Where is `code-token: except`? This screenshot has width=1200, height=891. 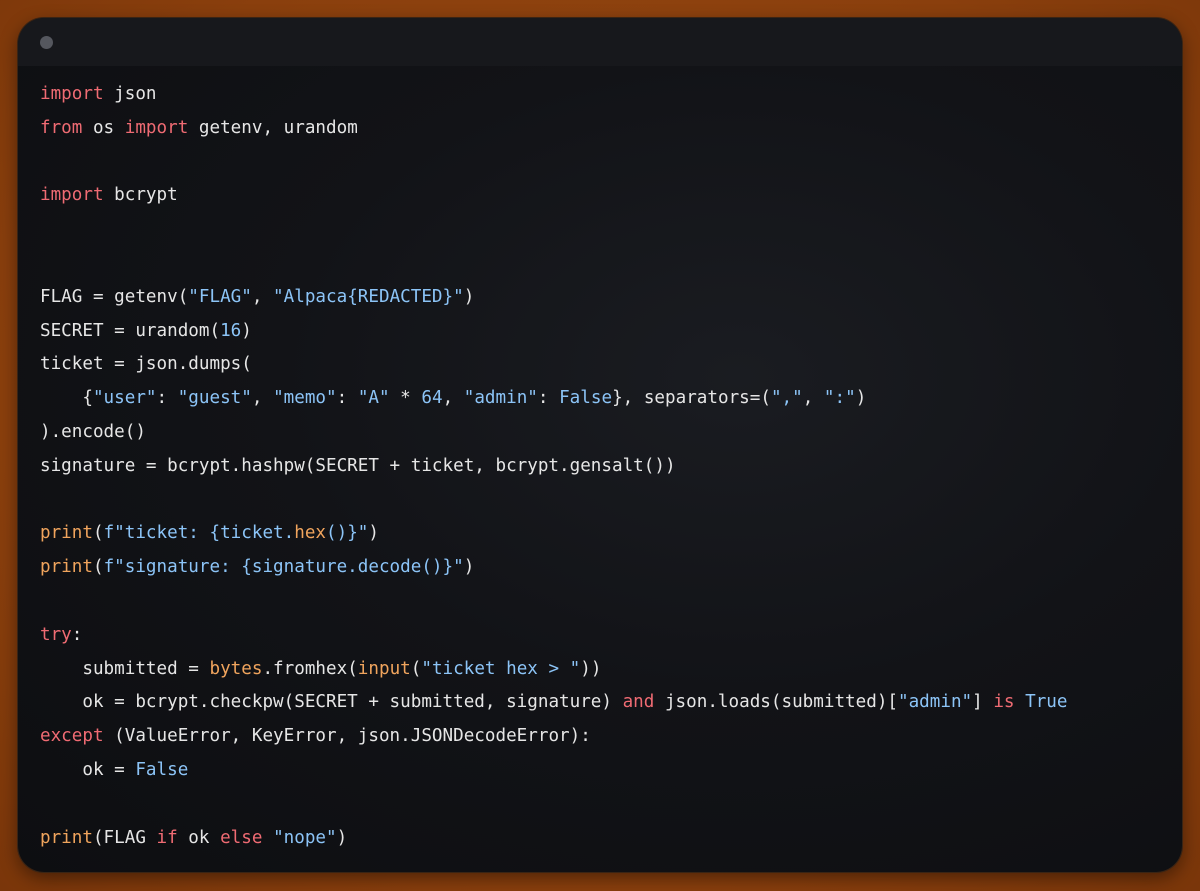
code-token: except is located at coordinates (72, 736).